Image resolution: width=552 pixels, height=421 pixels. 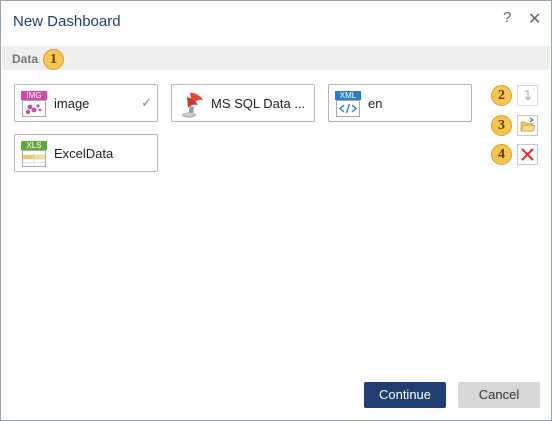 What do you see at coordinates (507, 17) in the screenshot?
I see `help-button: ?` at bounding box center [507, 17].